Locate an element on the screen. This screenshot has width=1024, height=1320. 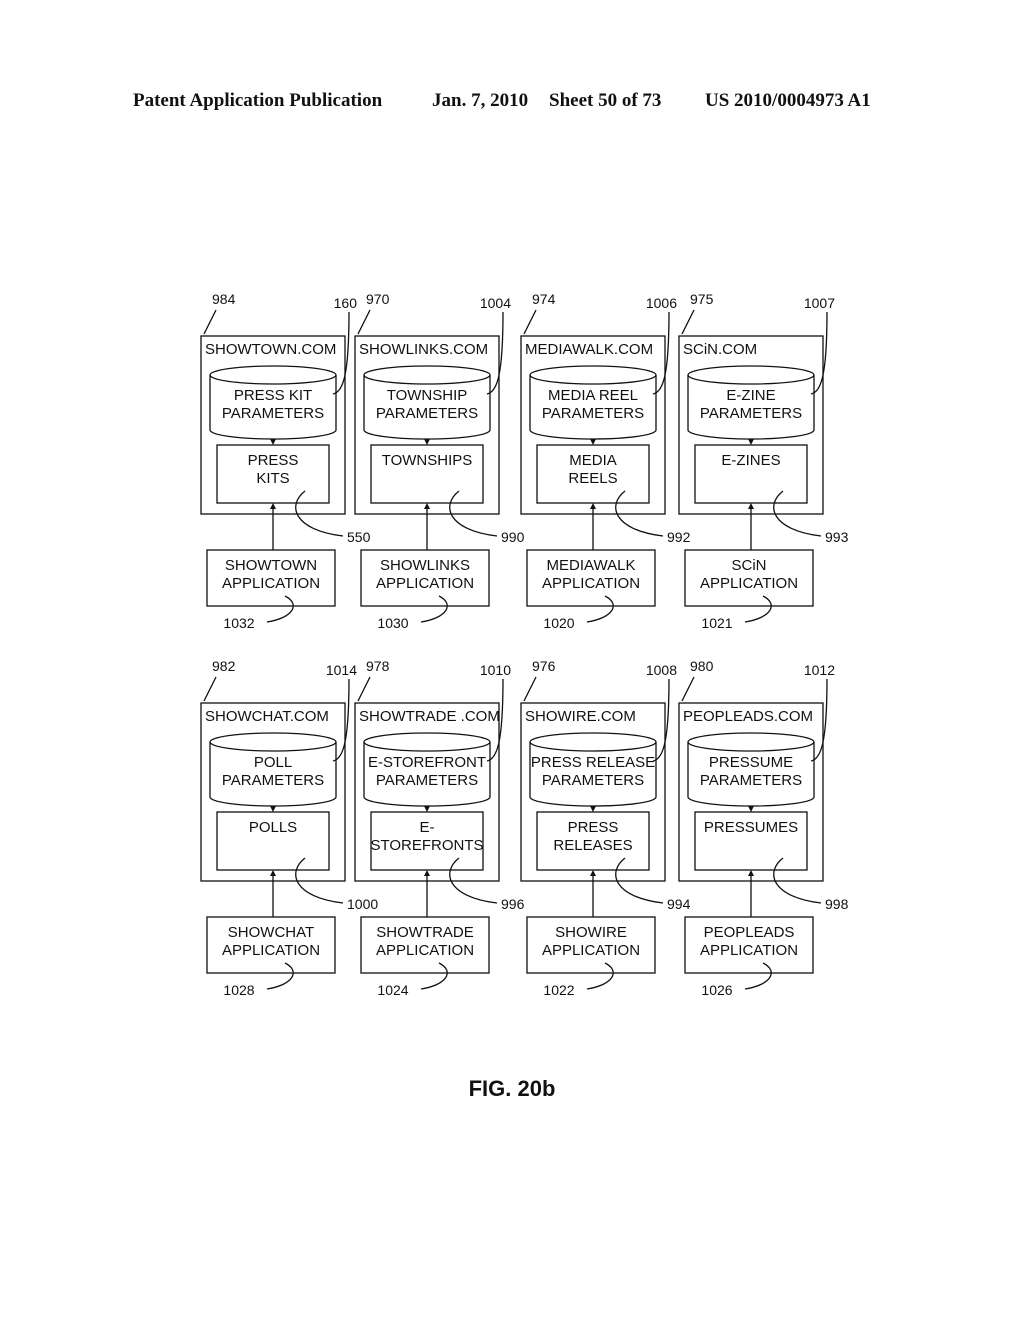
site-ref-number: 980 is located at coordinates (702, 666).